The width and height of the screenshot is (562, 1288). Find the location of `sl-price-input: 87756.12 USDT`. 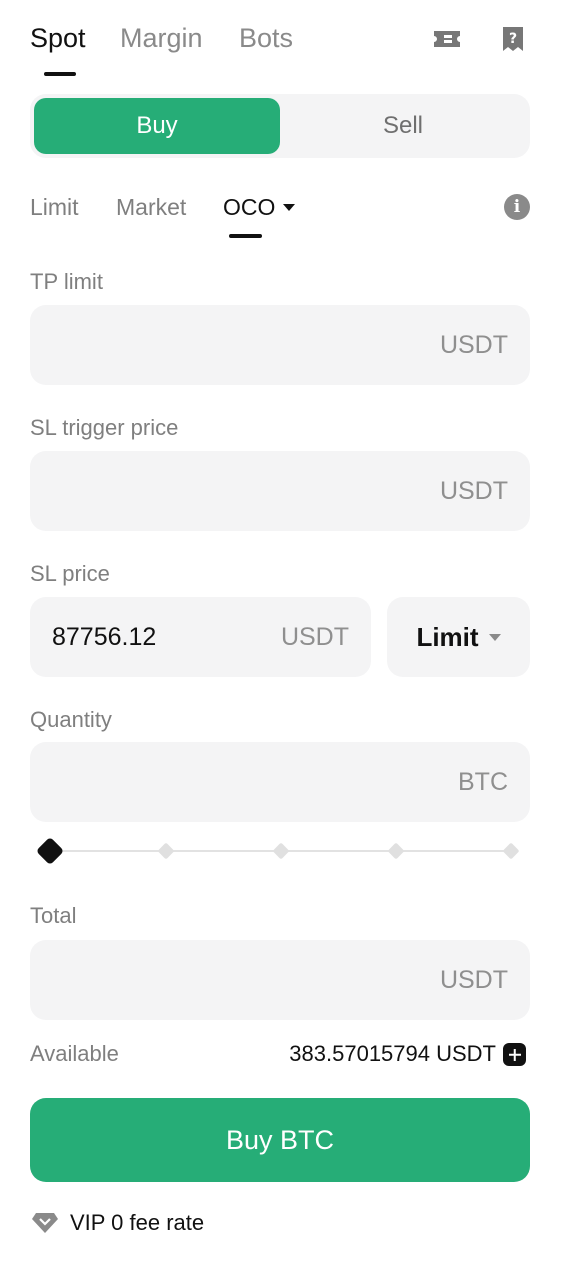

sl-price-input: 87756.12 USDT is located at coordinates (200, 637).